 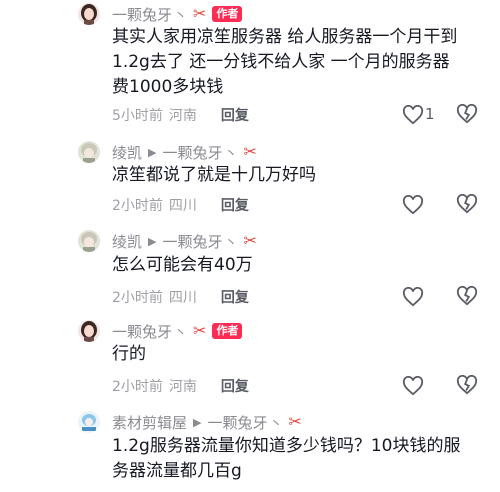 I want to click on comment-text: 怎么可能会有40万, so click(x=287, y=265).